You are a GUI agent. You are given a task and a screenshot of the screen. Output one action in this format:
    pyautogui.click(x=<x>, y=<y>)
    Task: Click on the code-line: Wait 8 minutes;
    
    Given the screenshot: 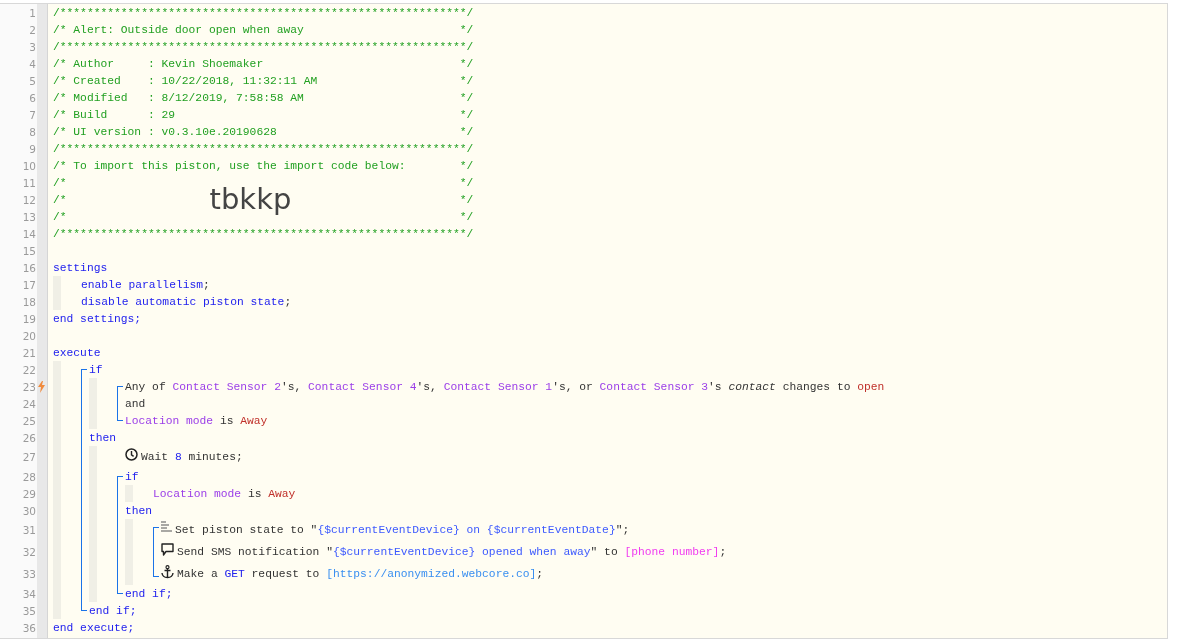 What is the action you would take?
    pyautogui.click(x=192, y=457)
    